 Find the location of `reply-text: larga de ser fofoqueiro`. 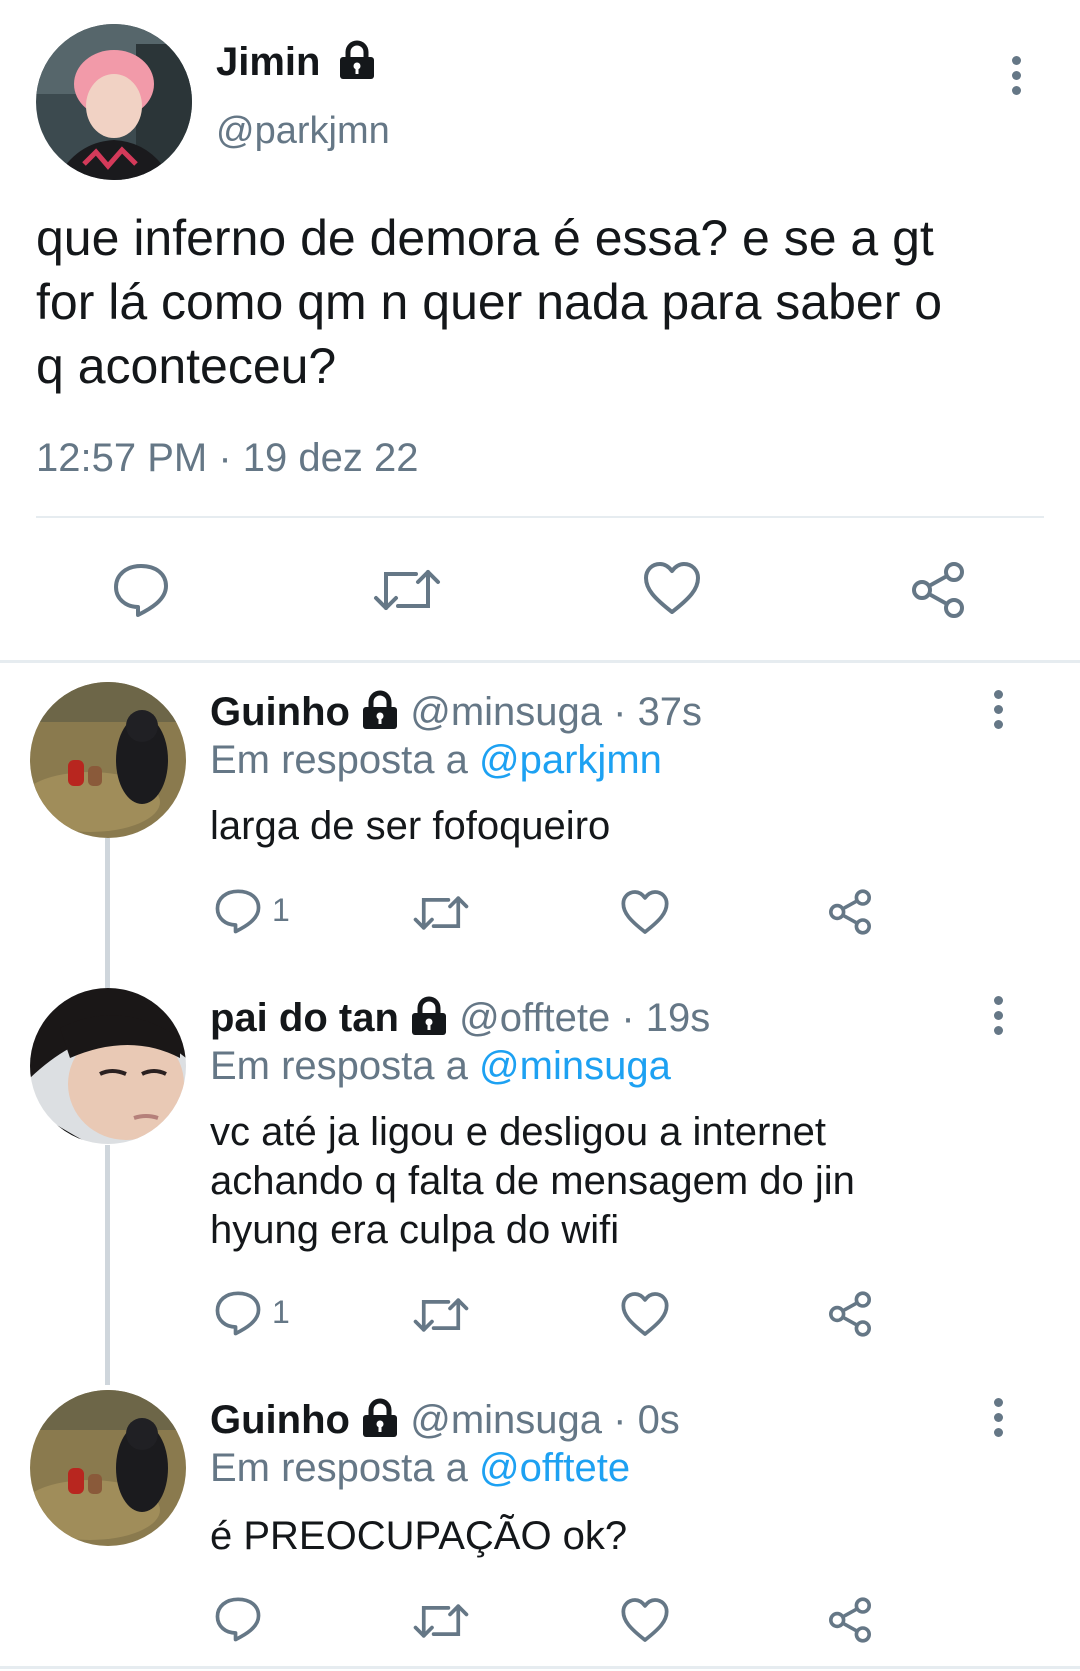

reply-text: larga de ser fofoqueiro is located at coordinates (410, 826).